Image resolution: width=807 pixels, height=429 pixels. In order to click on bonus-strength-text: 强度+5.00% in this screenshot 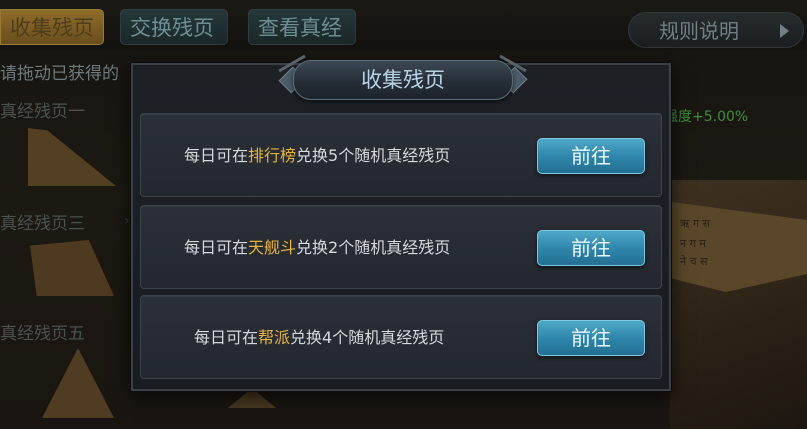, I will do `click(706, 117)`.